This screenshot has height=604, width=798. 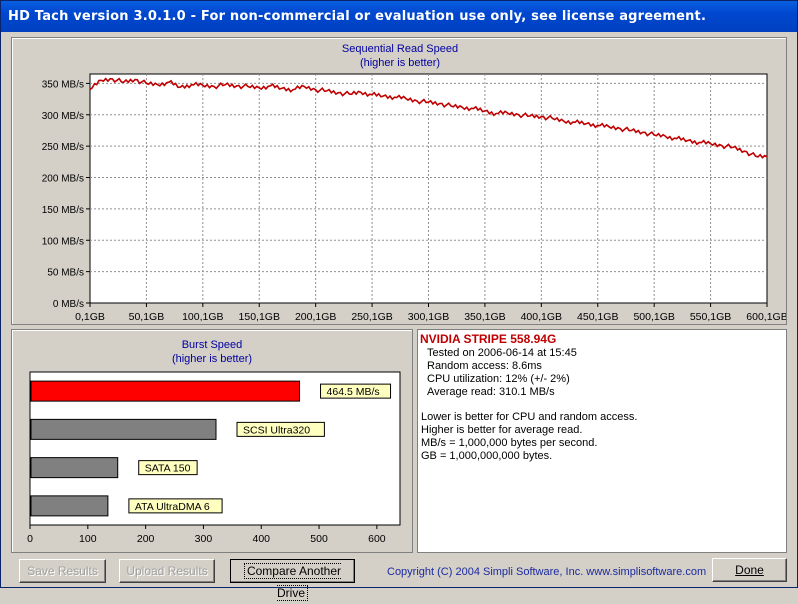 I want to click on y-tick-label: 50 MB/s, so click(x=65, y=273).